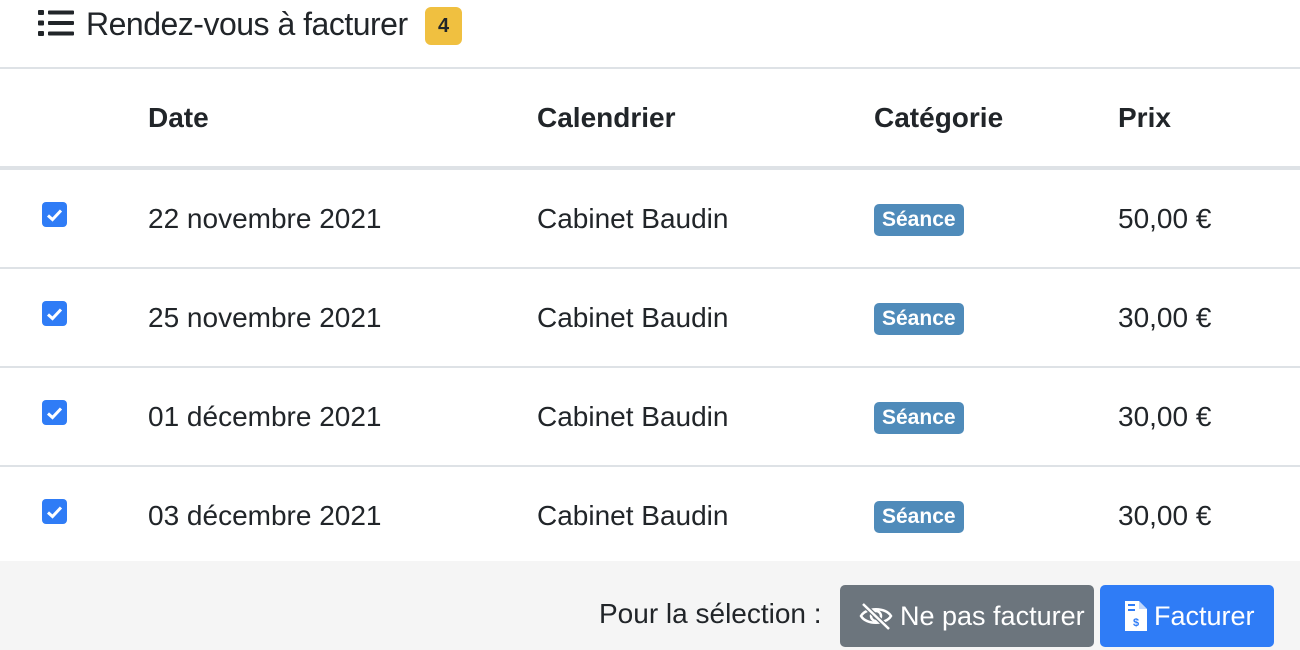  Describe the element at coordinates (56, 23) in the screenshot. I see `list-icon` at that location.